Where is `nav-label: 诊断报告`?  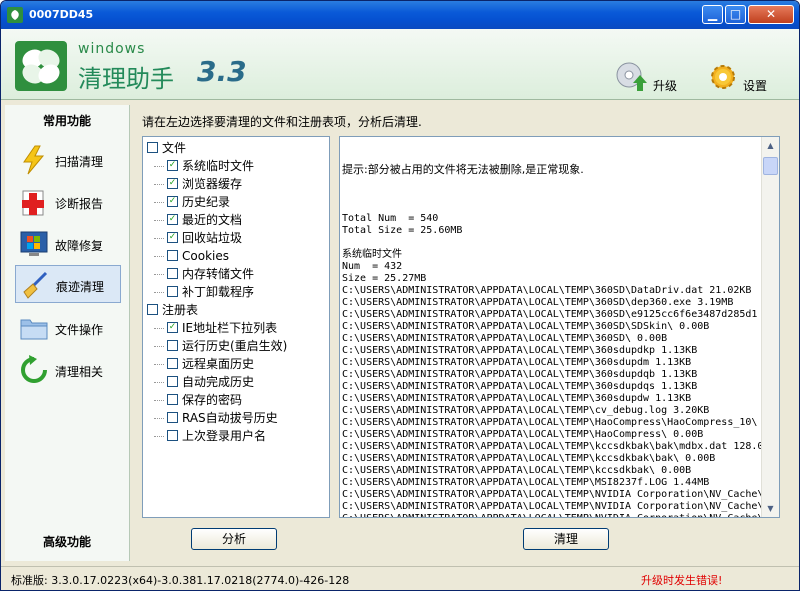 nav-label: 诊断报告 is located at coordinates (79, 204).